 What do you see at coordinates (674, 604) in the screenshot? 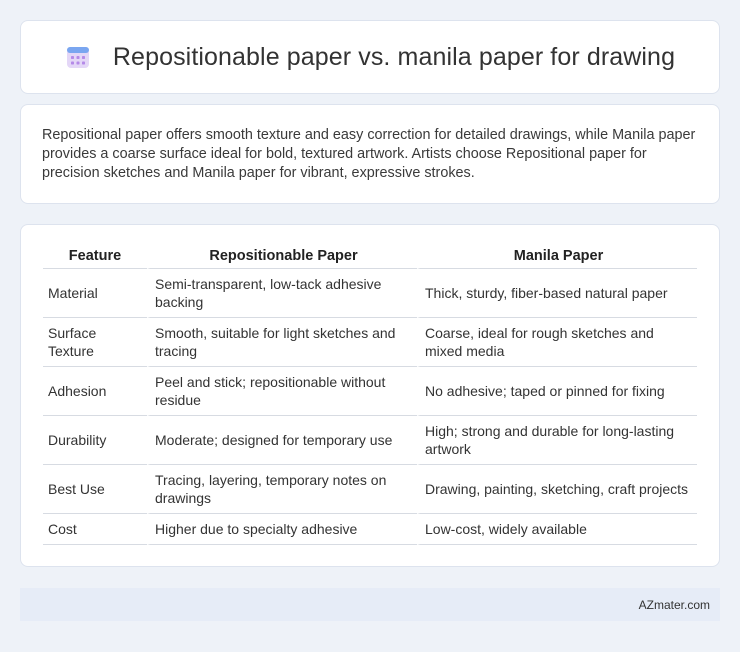
I see `footer-brand: AZmater.com` at bounding box center [674, 604].